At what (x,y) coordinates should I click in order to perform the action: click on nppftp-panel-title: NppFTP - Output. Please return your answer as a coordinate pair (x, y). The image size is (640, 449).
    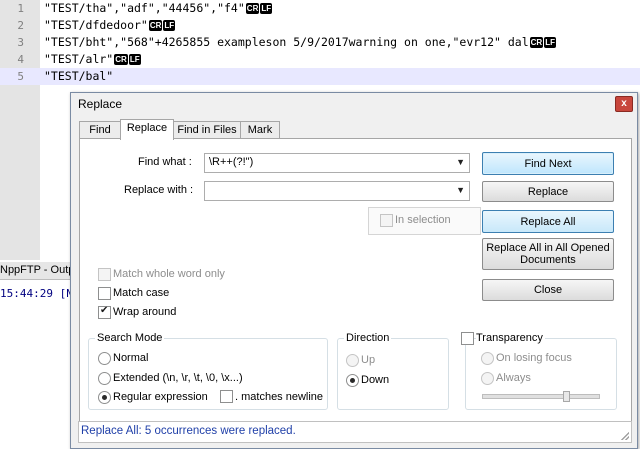
    Looking at the image, I should click on (38, 271).